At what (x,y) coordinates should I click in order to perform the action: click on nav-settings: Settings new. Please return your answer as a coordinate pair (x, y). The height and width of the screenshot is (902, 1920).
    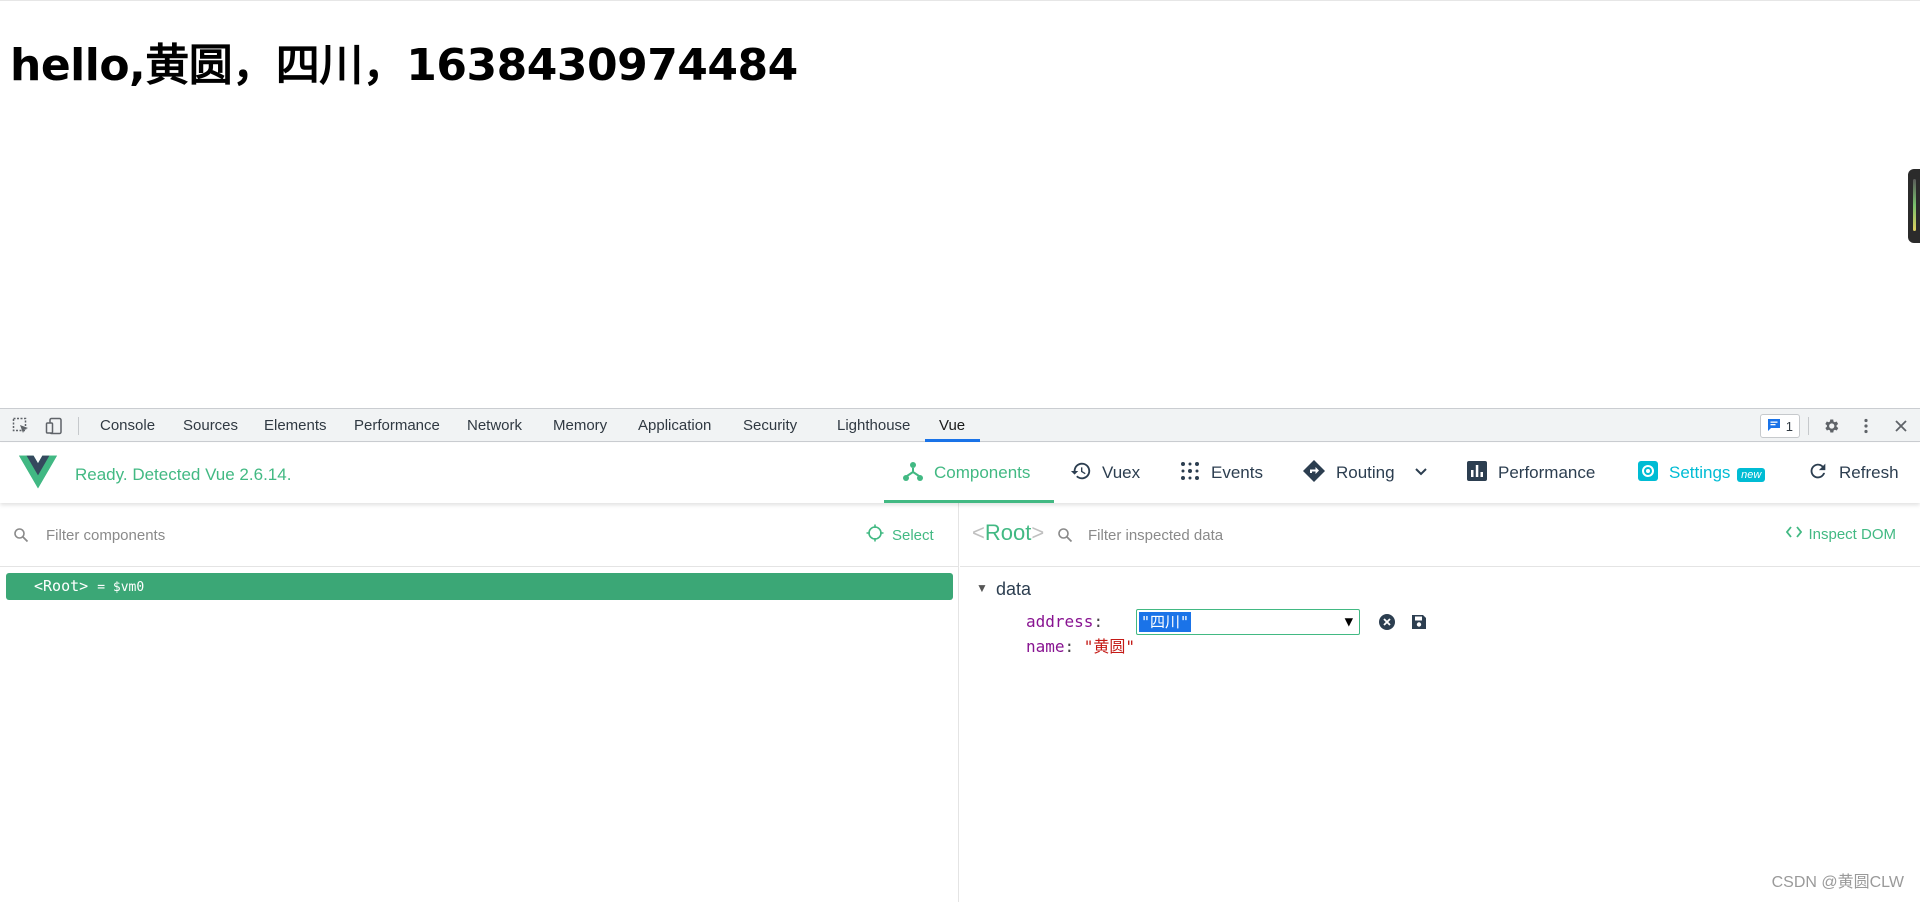
    Looking at the image, I should click on (1701, 473).